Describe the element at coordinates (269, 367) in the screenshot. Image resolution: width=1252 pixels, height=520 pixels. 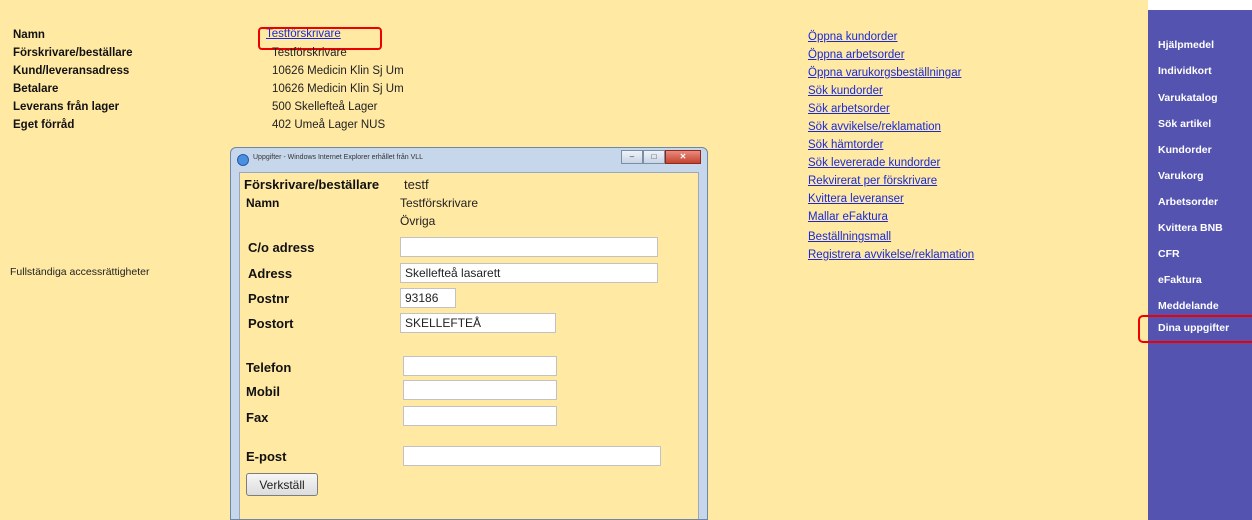
I see `telefon-label: Telefon` at that location.